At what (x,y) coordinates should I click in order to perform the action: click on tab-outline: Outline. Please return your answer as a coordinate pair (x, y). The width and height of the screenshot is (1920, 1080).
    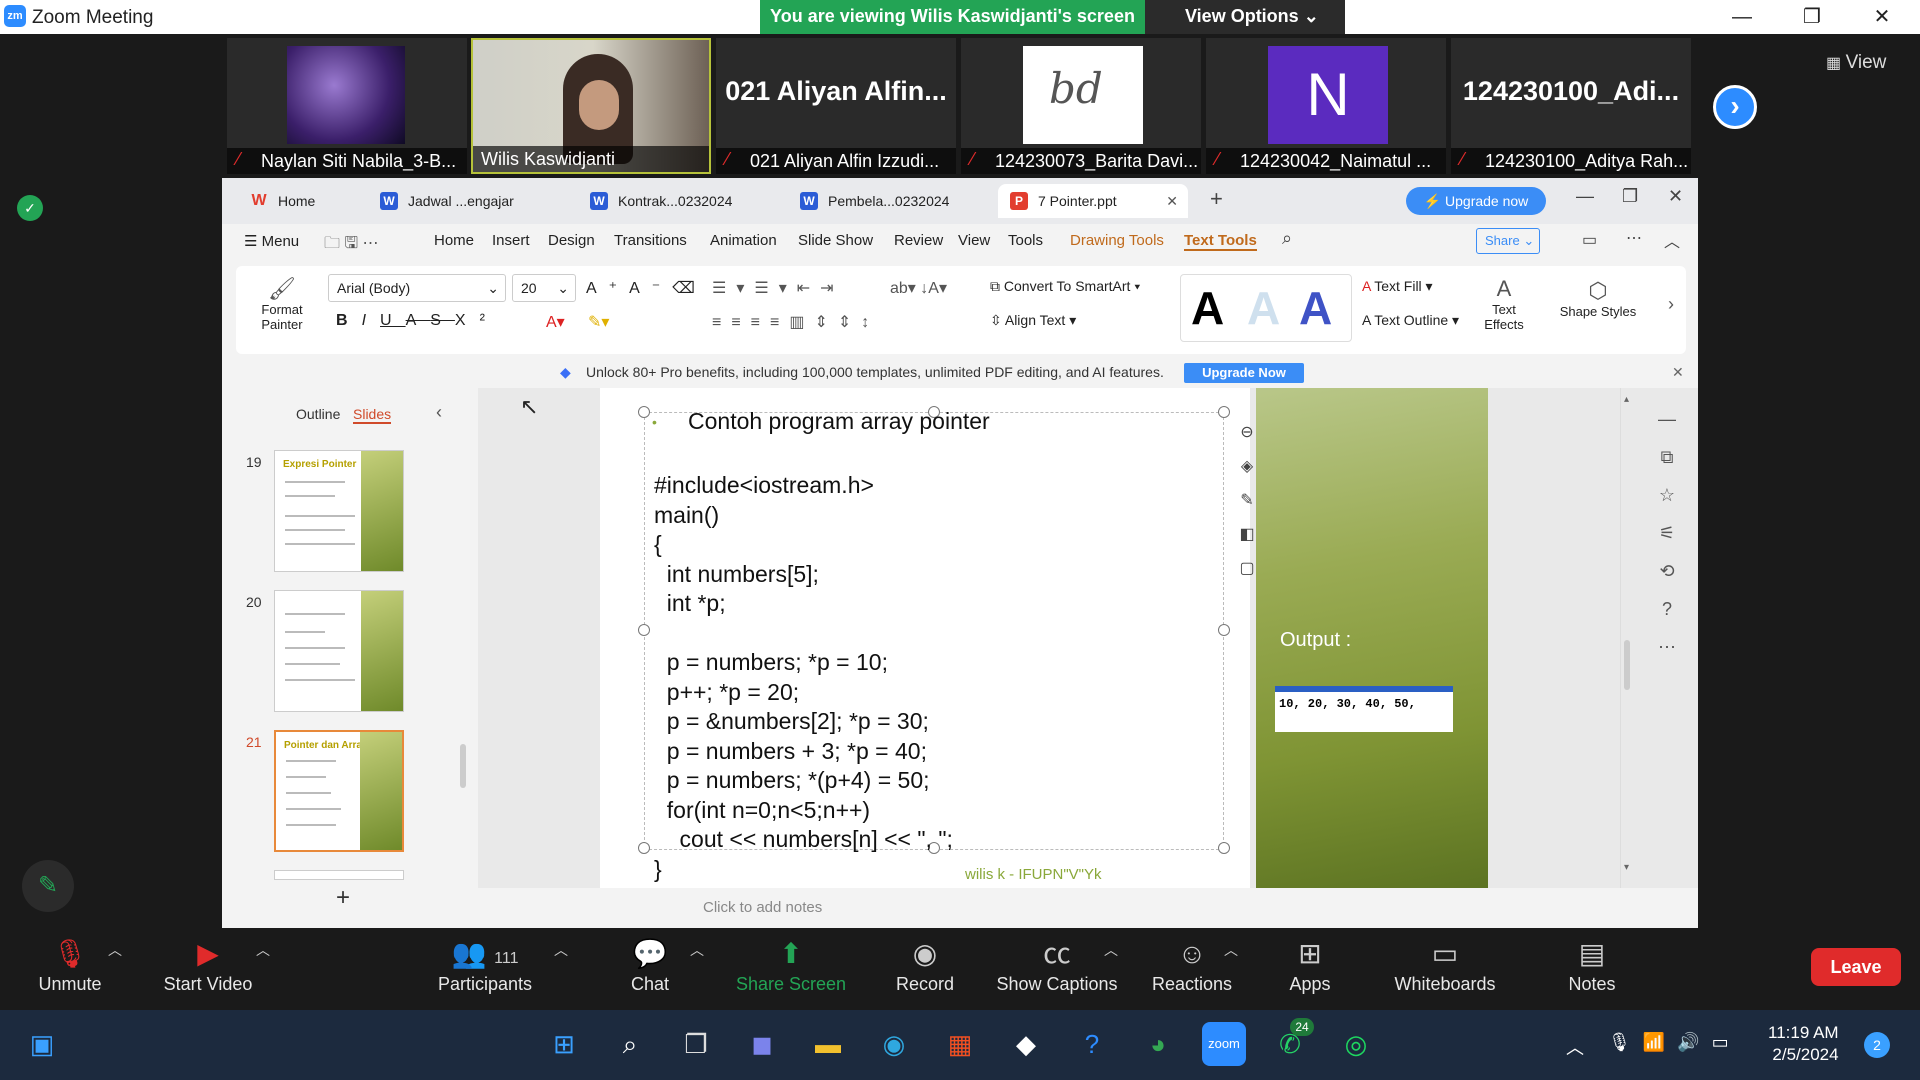
    Looking at the image, I should click on (318, 414).